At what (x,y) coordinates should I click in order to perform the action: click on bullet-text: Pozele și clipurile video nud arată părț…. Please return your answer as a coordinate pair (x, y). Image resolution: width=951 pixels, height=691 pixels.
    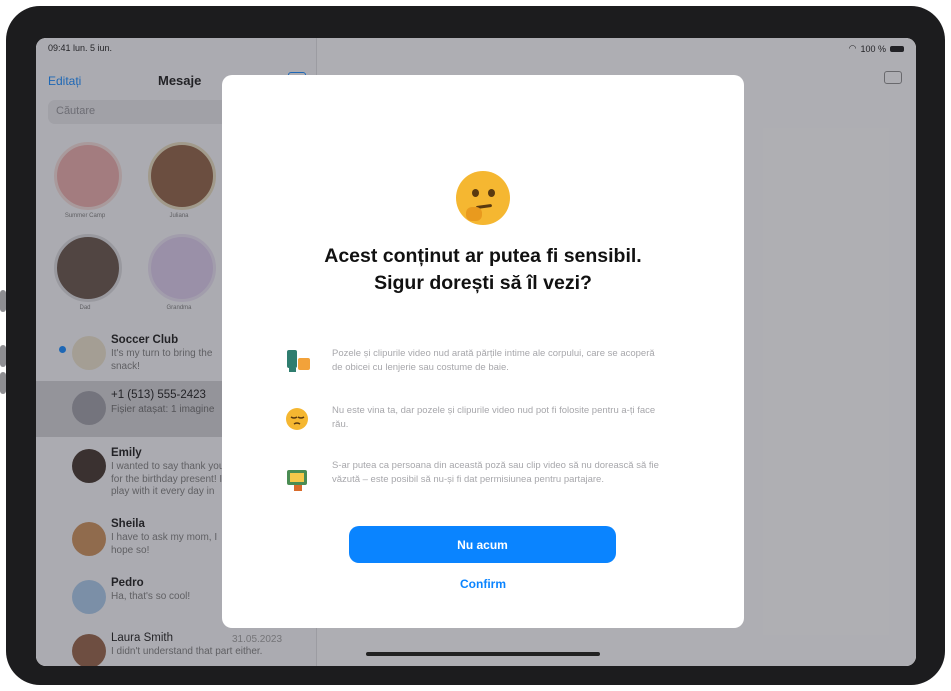
    Looking at the image, I should click on (493, 360).